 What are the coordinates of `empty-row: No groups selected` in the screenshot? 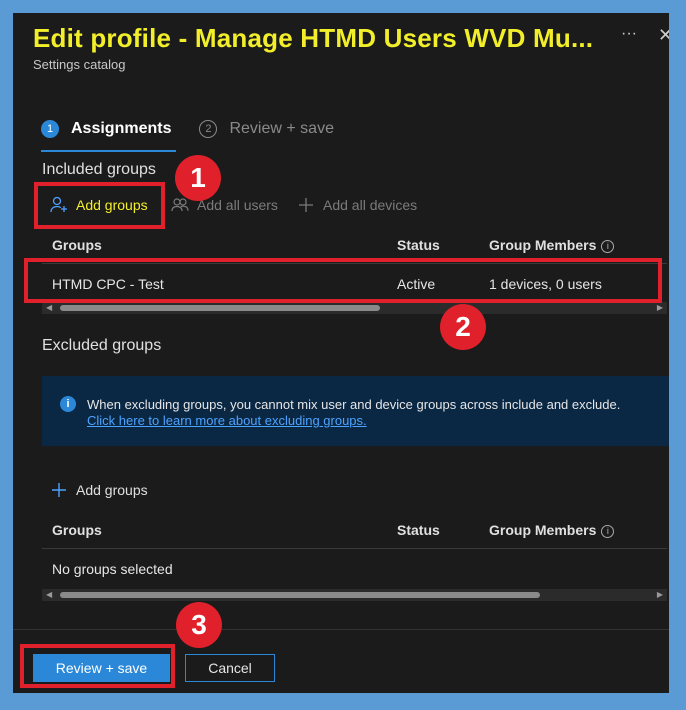 It's located at (354, 568).